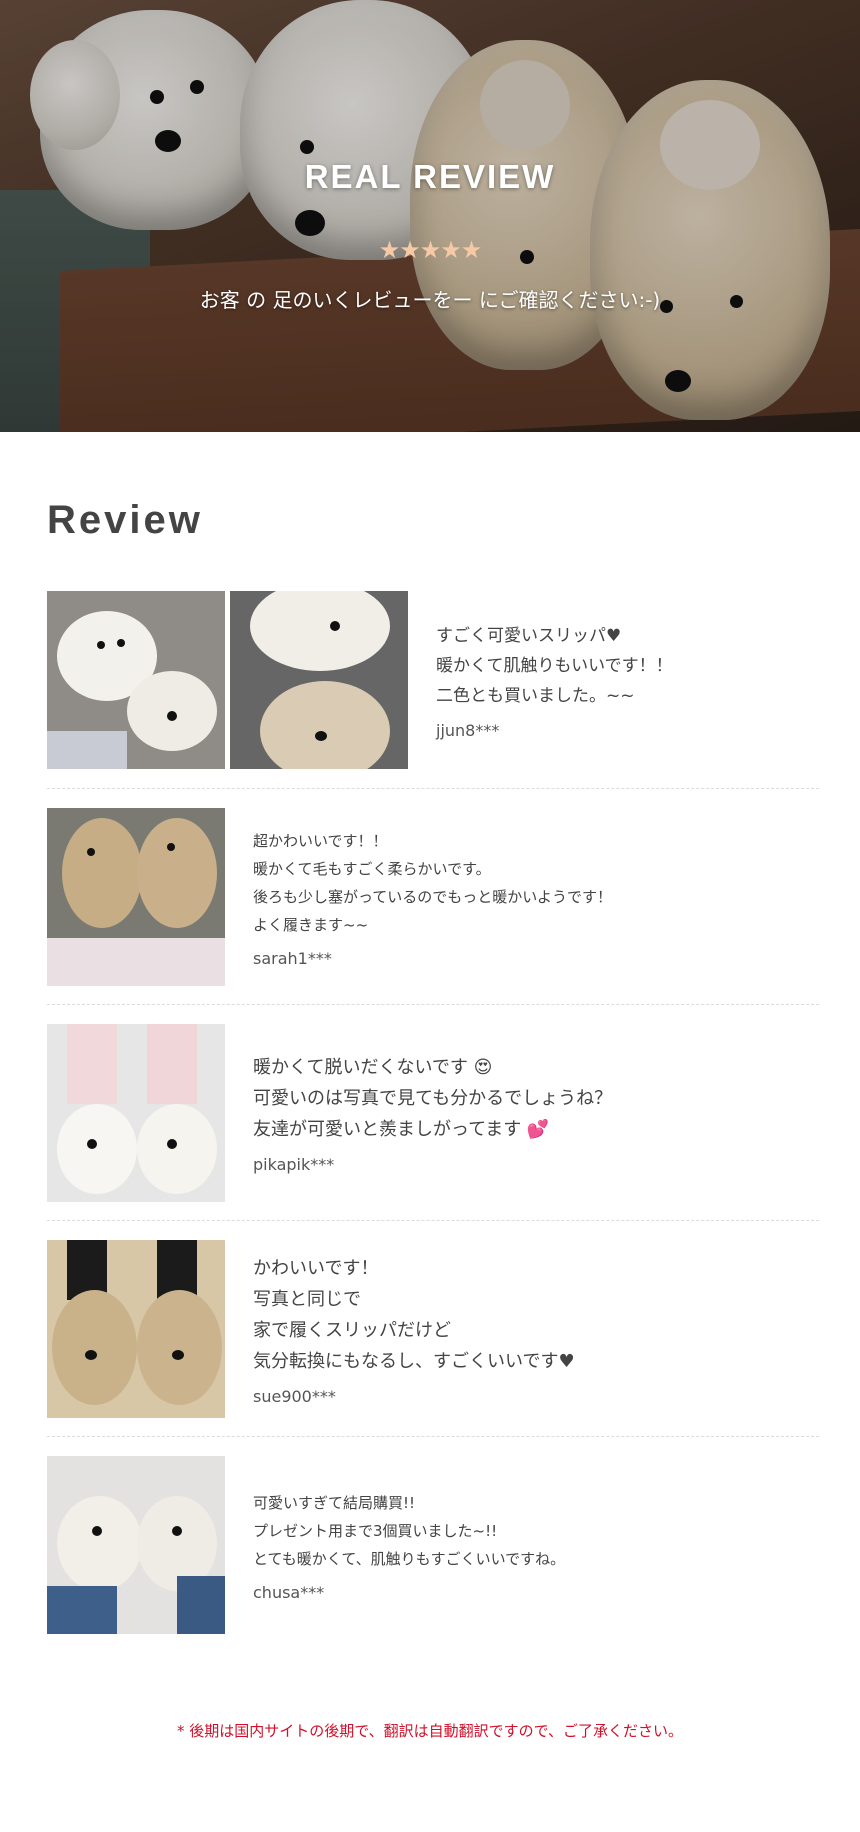  I want to click on review-3-username: pikapik***, so click(294, 1164).